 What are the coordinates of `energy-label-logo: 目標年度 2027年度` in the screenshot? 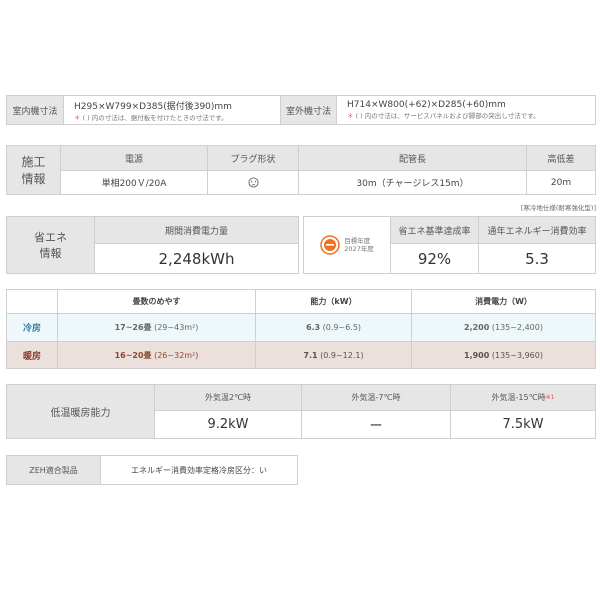 It's located at (347, 245).